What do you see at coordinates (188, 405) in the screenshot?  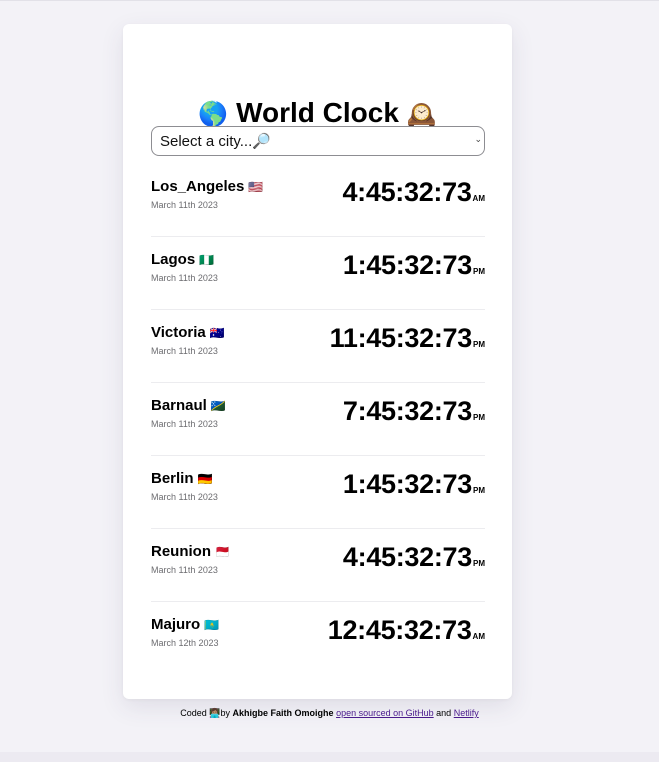 I see `city-name: Barnaul 🇸🇧` at bounding box center [188, 405].